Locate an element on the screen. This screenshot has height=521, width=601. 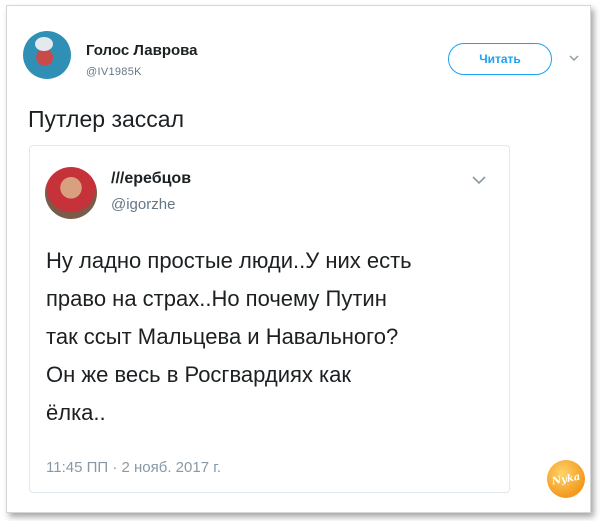
quoted-text-line: ёлка.. is located at coordinates (76, 412).